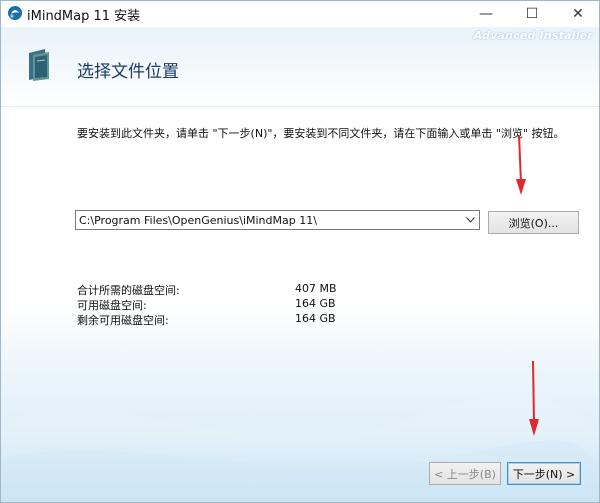  What do you see at coordinates (112, 305) in the screenshot?
I see `disk-space-label: 可用磁盘空间:` at bounding box center [112, 305].